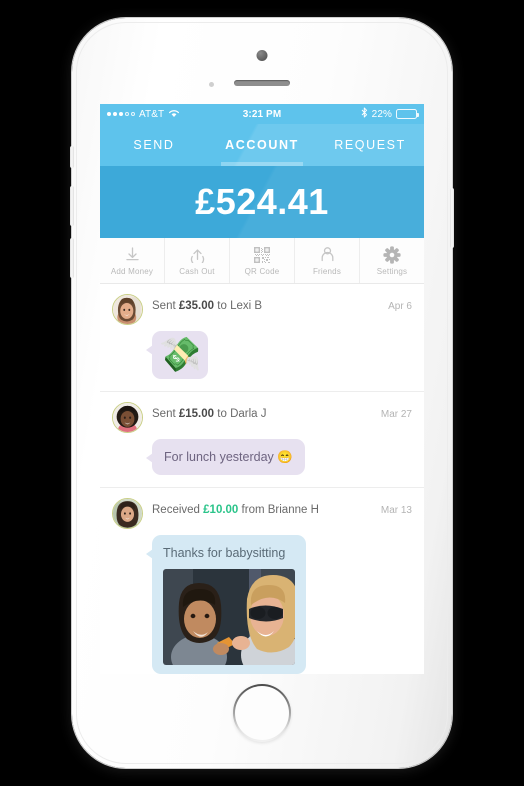 This screenshot has width=524, height=786. I want to click on tab-send: SEND, so click(154, 145).